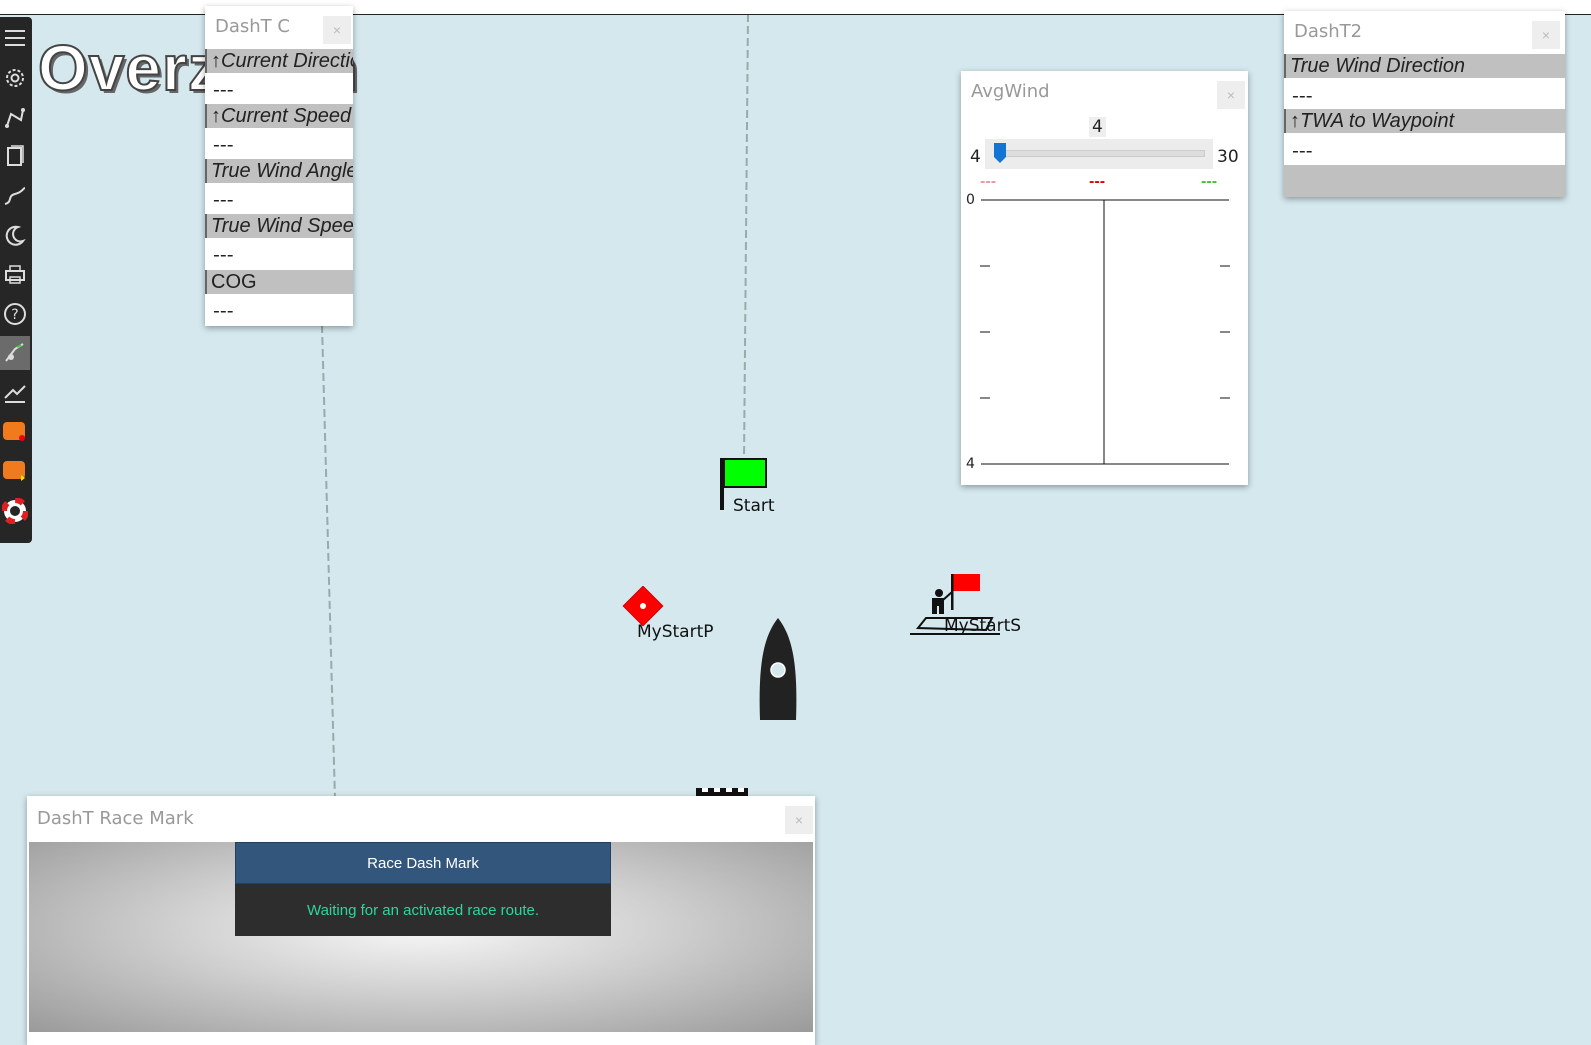 The height and width of the screenshot is (1045, 1591). I want to click on own-ship-icon, so click(778, 669).